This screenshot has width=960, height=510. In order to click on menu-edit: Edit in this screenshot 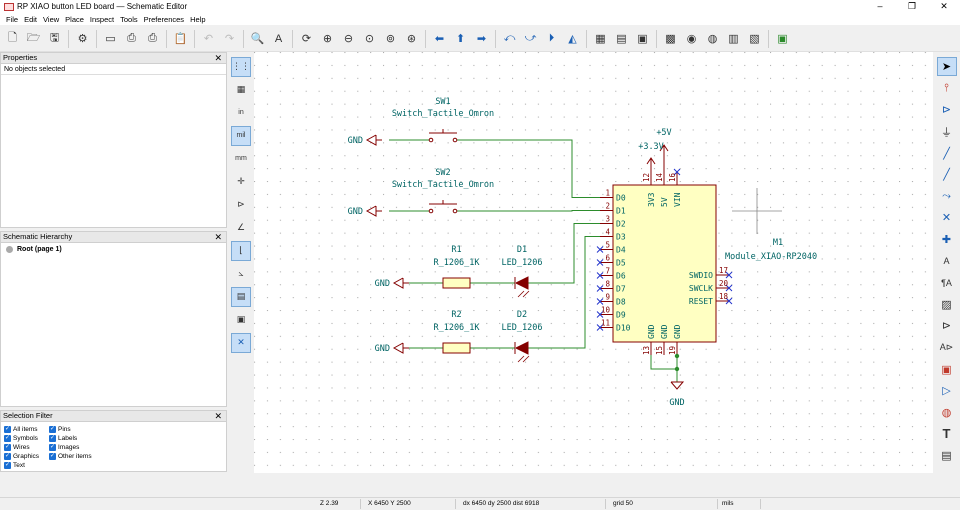, I will do `click(30, 19)`.